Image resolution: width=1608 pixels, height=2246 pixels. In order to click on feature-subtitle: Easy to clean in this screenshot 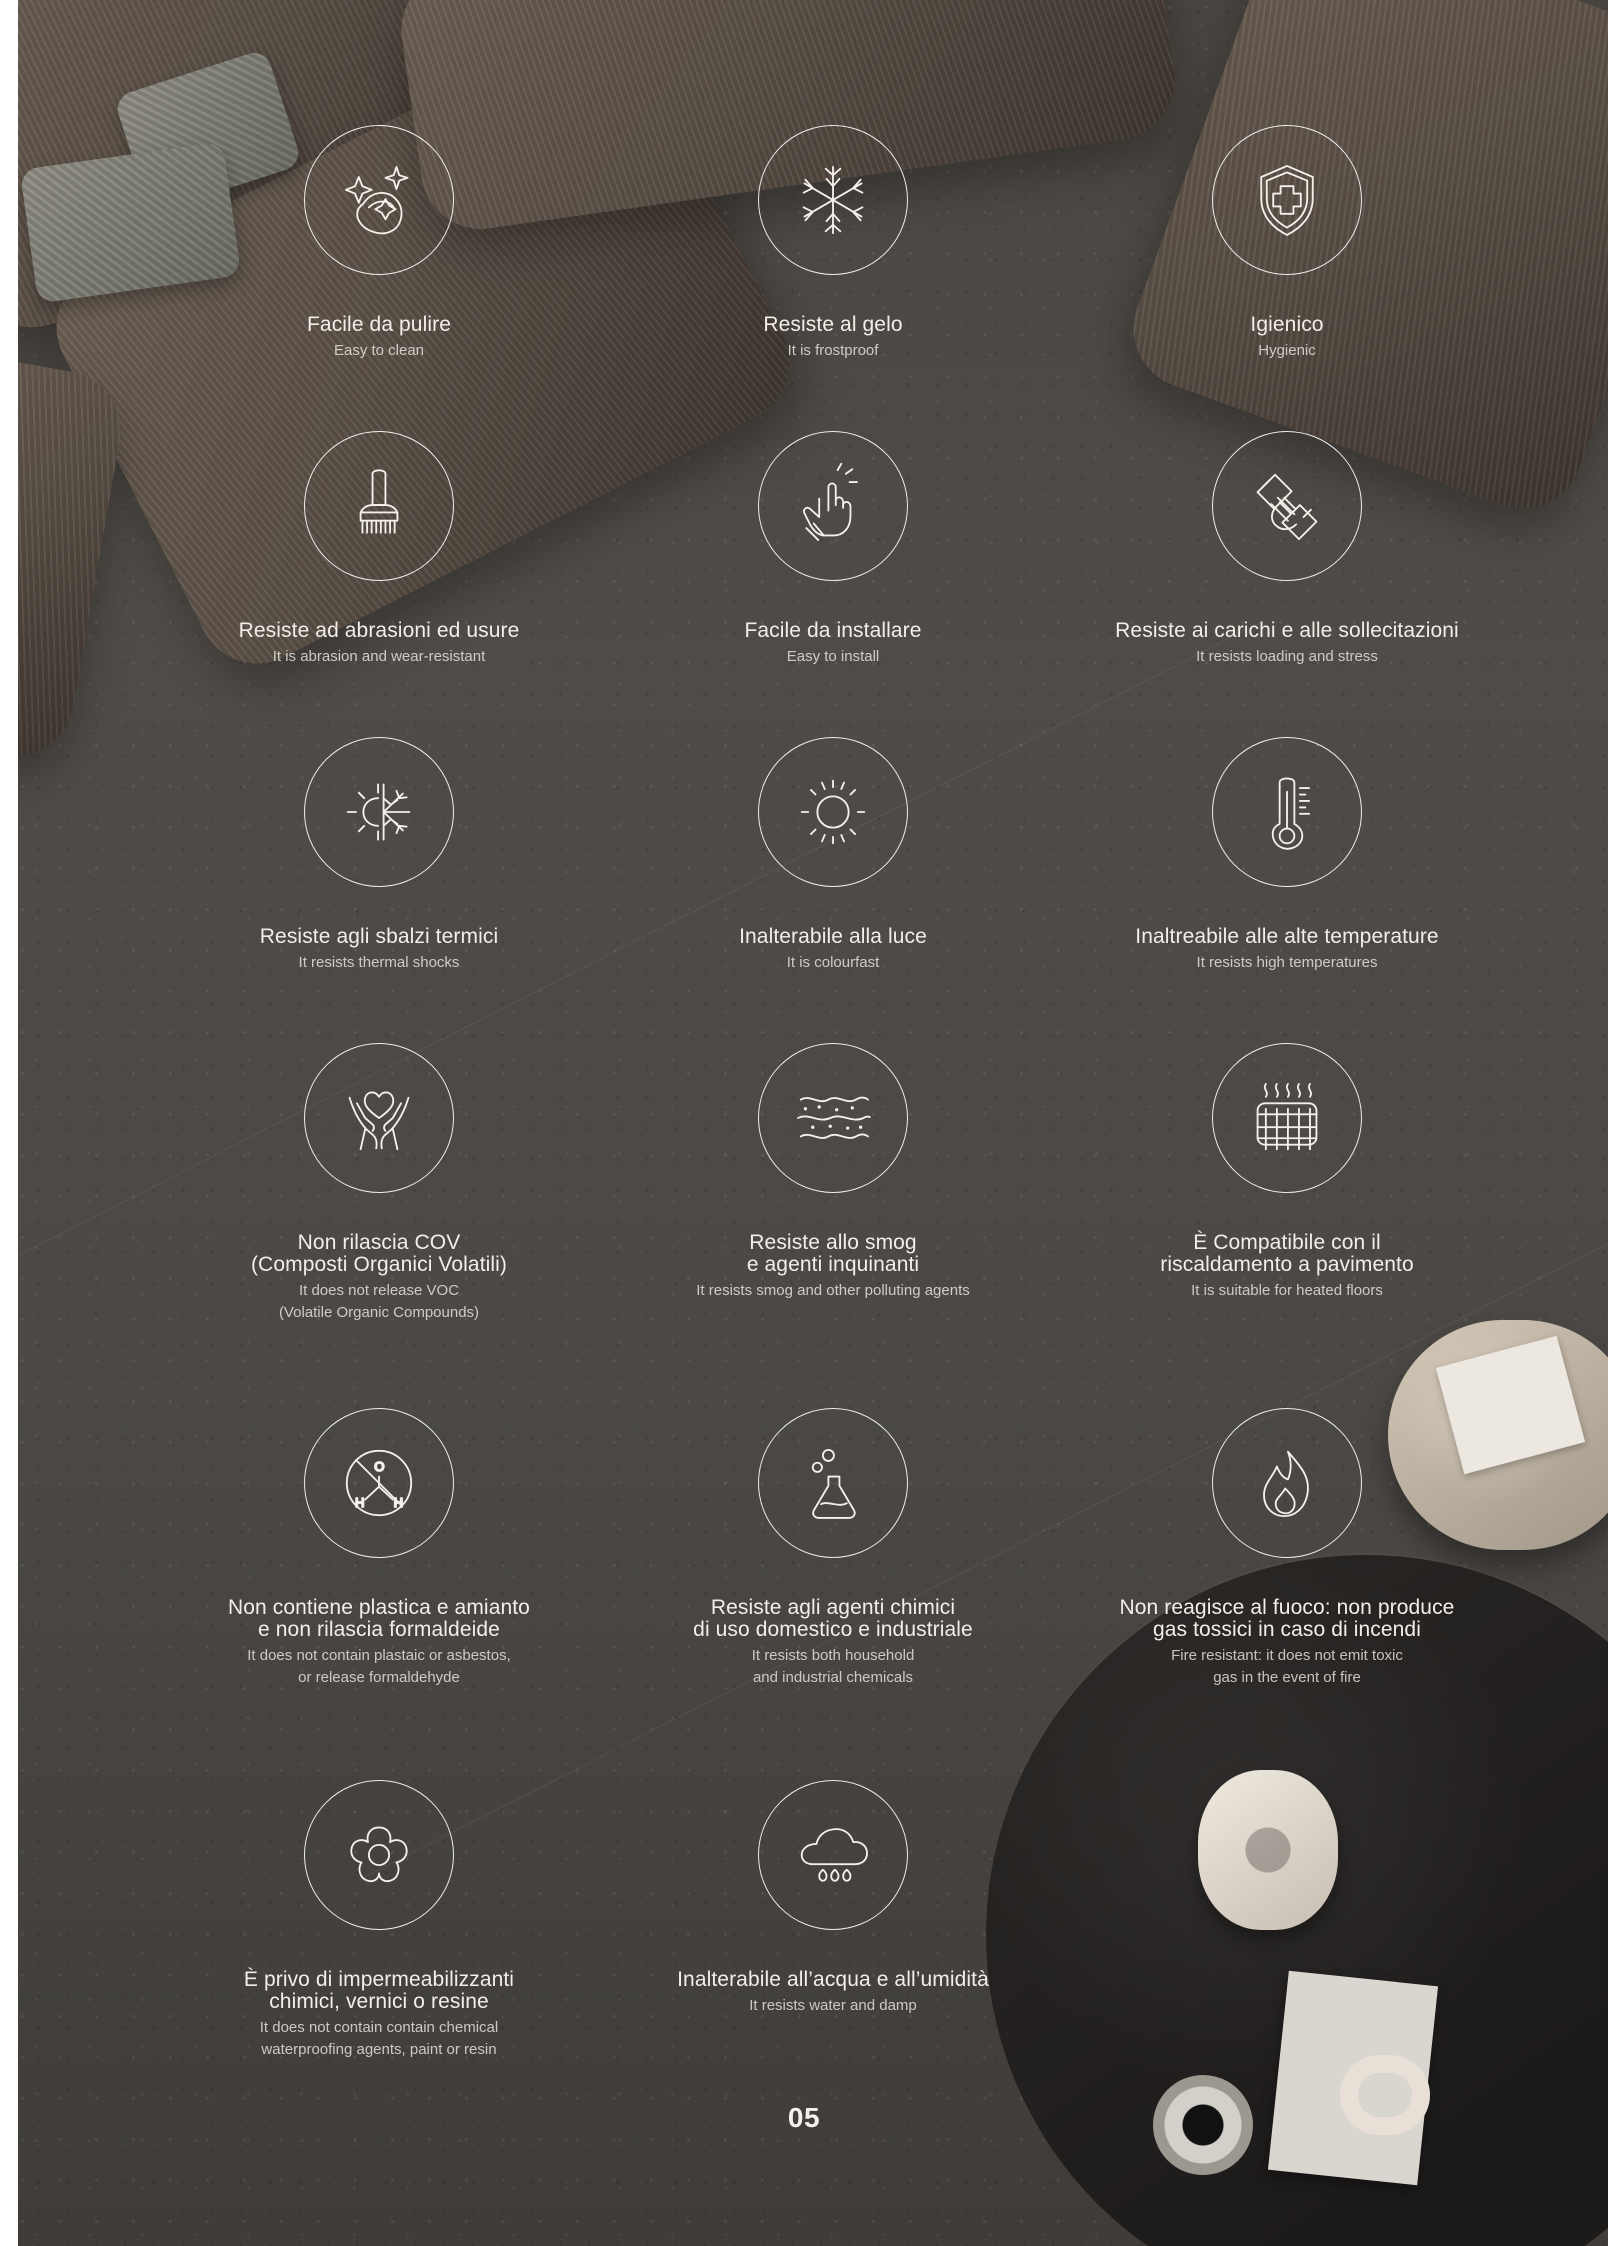, I will do `click(379, 350)`.